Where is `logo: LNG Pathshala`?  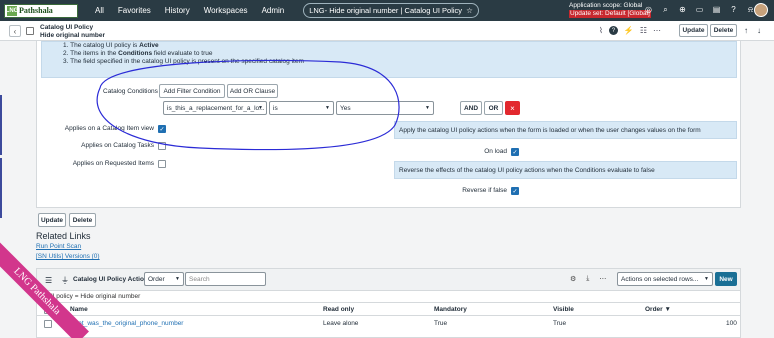
logo: LNG Pathshala is located at coordinates (41, 10).